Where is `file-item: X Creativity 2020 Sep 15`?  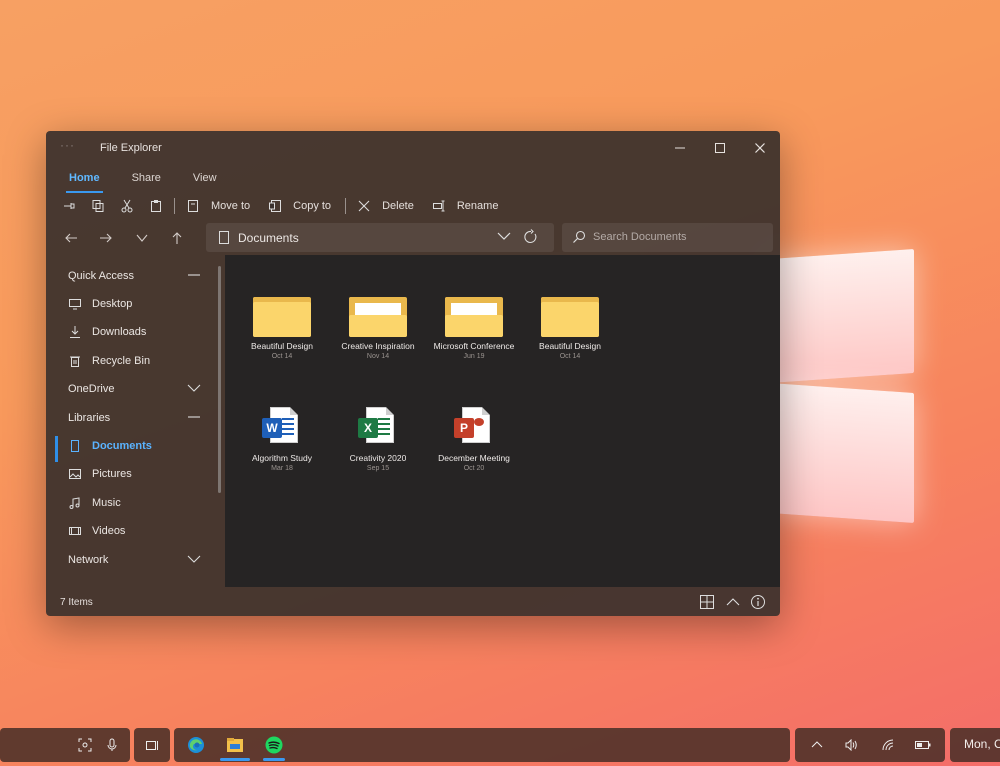
file-item: X Creativity 2020 Sep 15 is located at coordinates (378, 439).